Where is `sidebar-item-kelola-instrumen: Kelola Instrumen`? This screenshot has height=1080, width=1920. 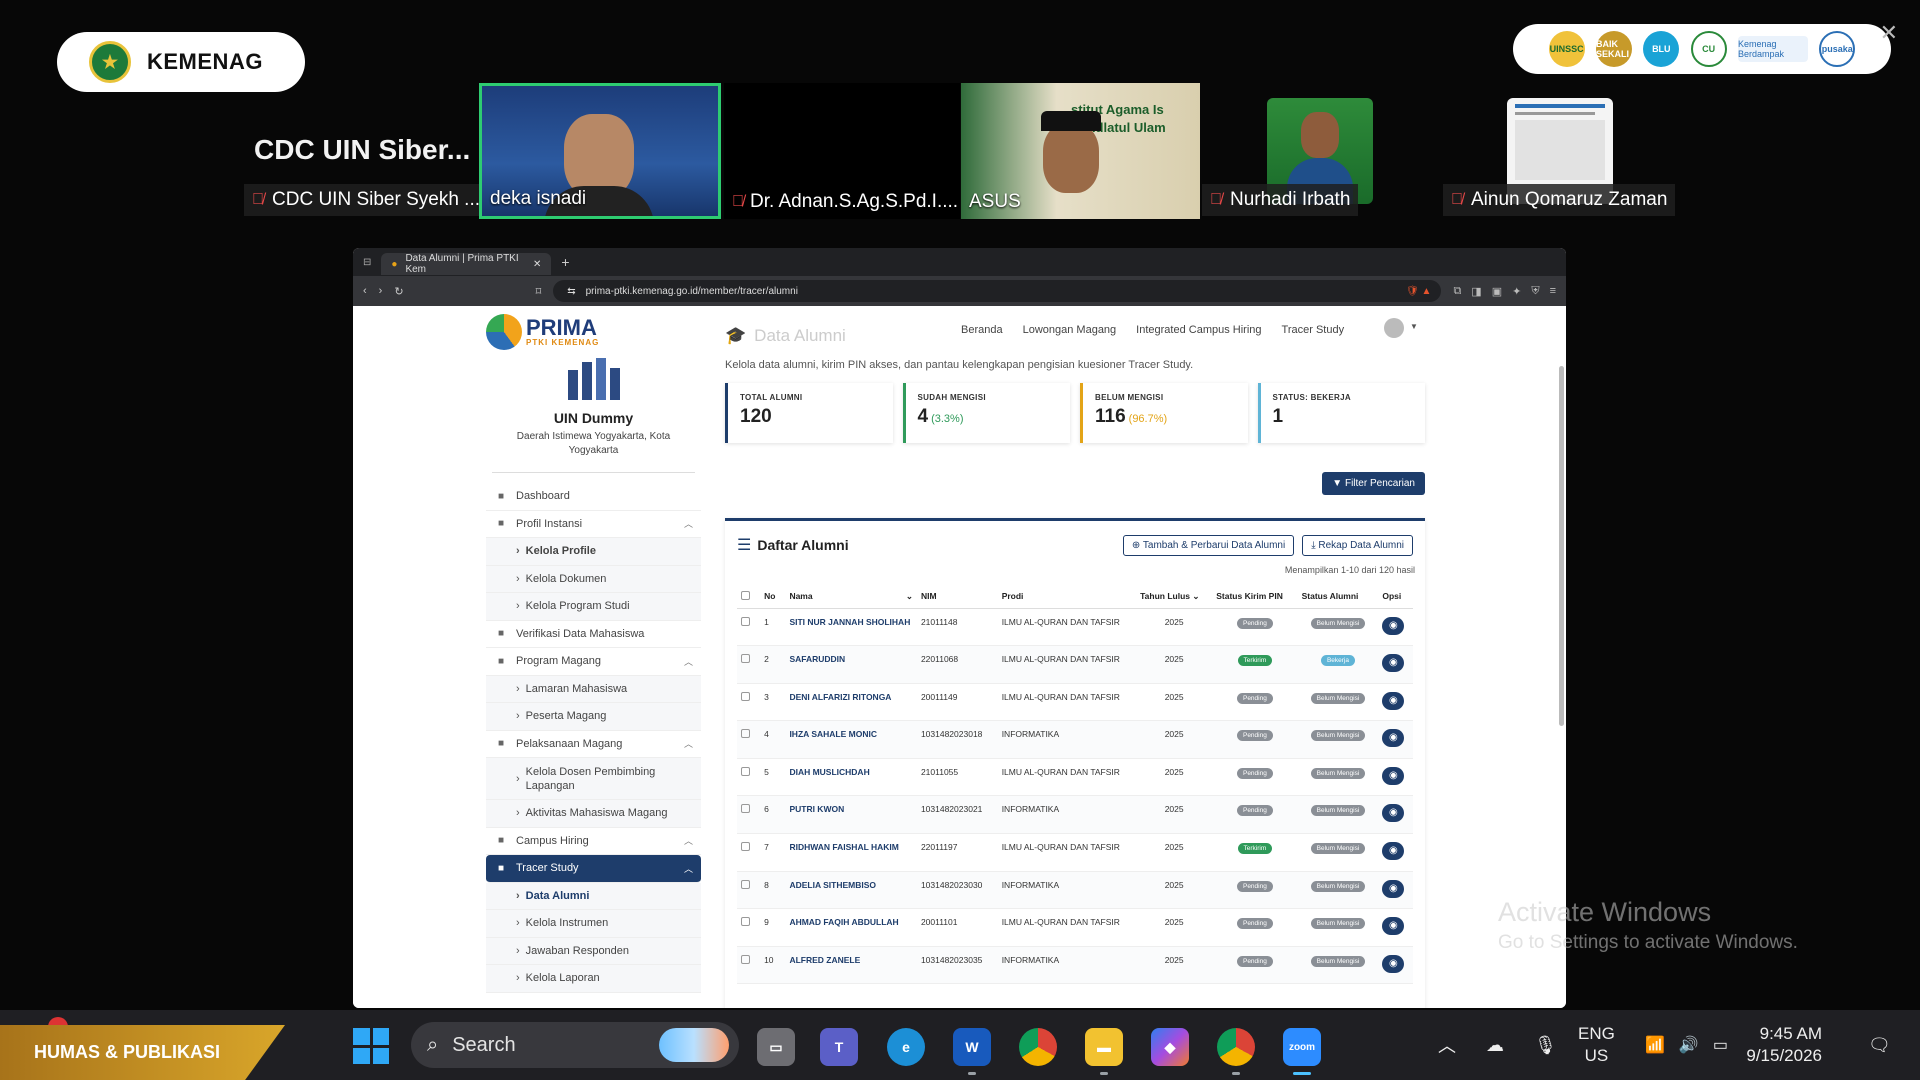 sidebar-item-kelola-instrumen: Kelola Instrumen is located at coordinates (593, 924).